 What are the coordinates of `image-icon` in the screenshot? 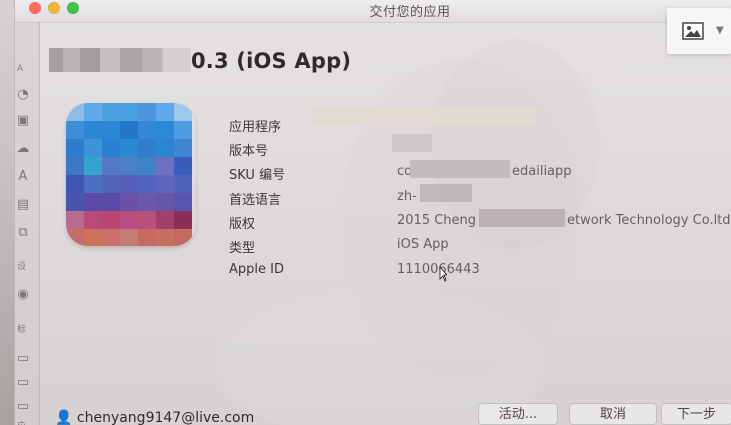 It's located at (693, 31).